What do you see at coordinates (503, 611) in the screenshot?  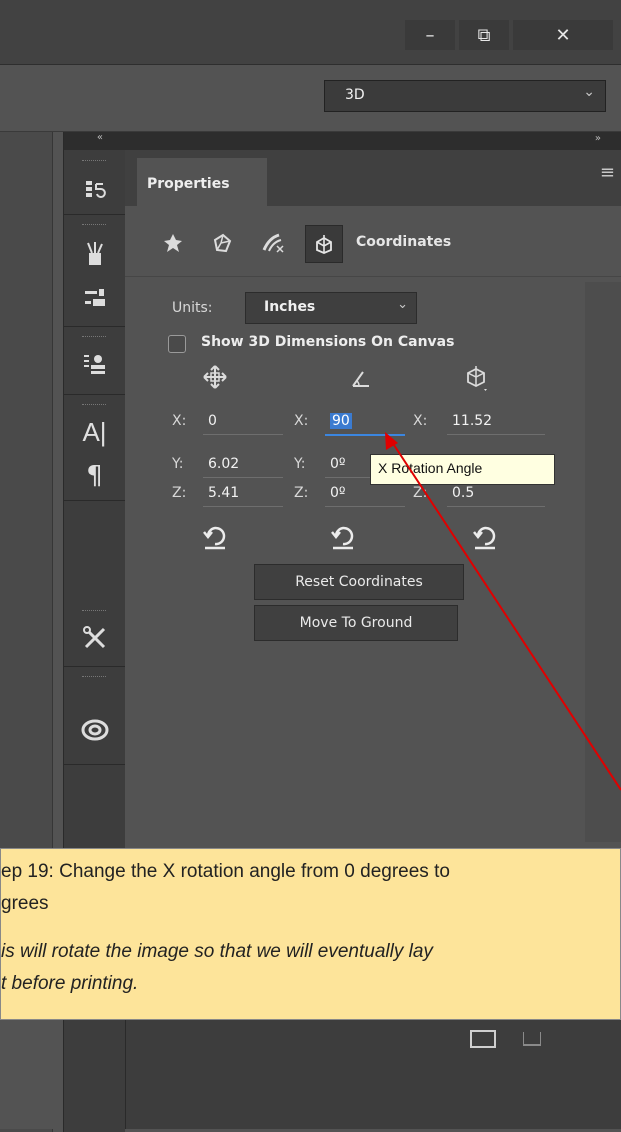 I see `annotation-arrow` at bounding box center [503, 611].